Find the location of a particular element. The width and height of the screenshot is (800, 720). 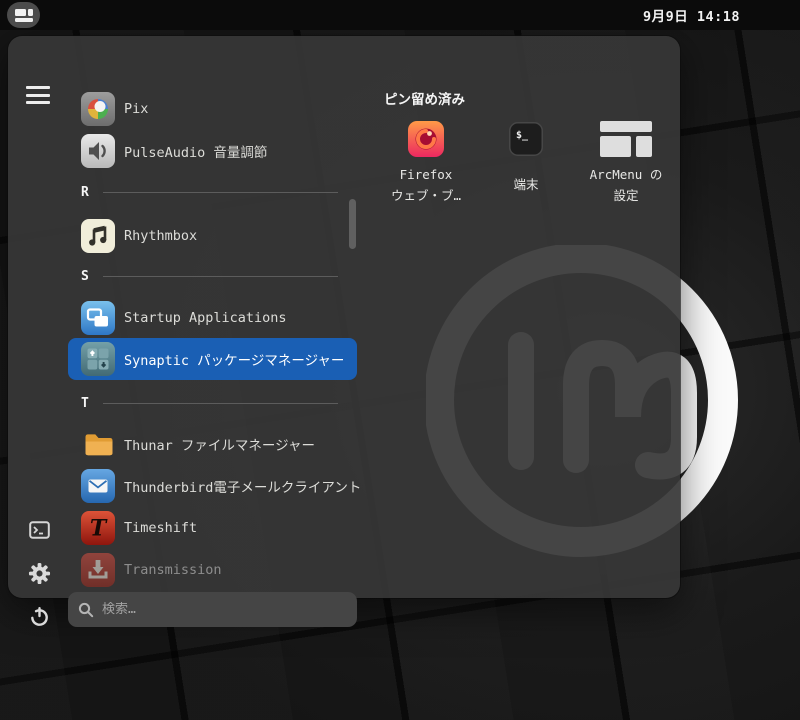

svg-text: T is located at coordinates (99, 529).